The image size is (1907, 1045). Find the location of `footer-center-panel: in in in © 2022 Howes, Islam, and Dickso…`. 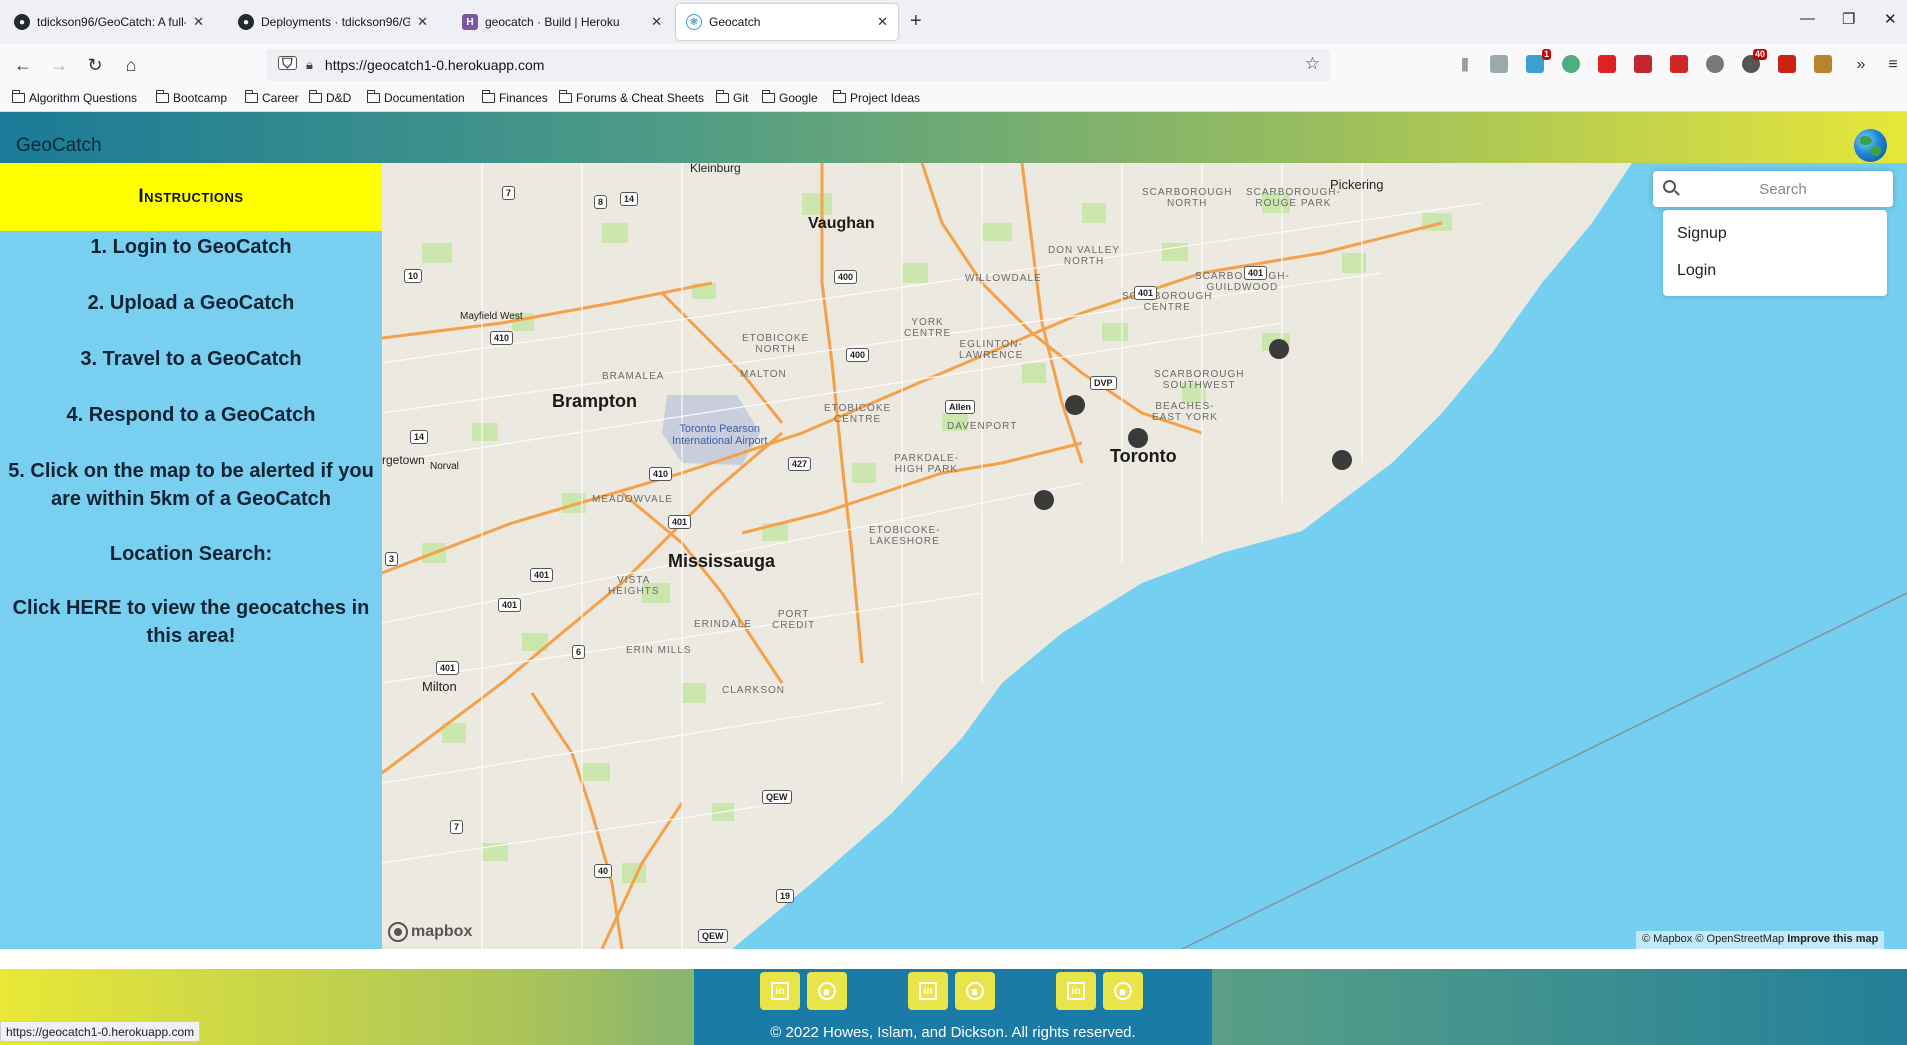

footer-center-panel: in in in © 2022 Howes, Islam, and Dickso… is located at coordinates (953, 1007).